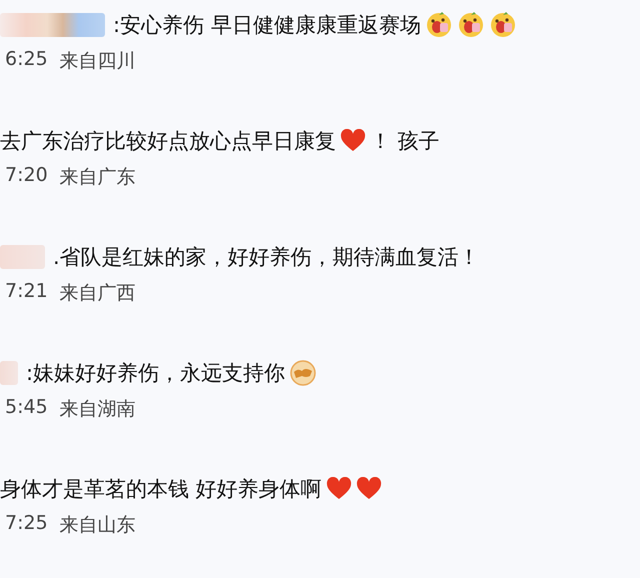  I want to click on comment-text: 身体才是革茗的本钱 好好养身体啊, so click(161, 489).